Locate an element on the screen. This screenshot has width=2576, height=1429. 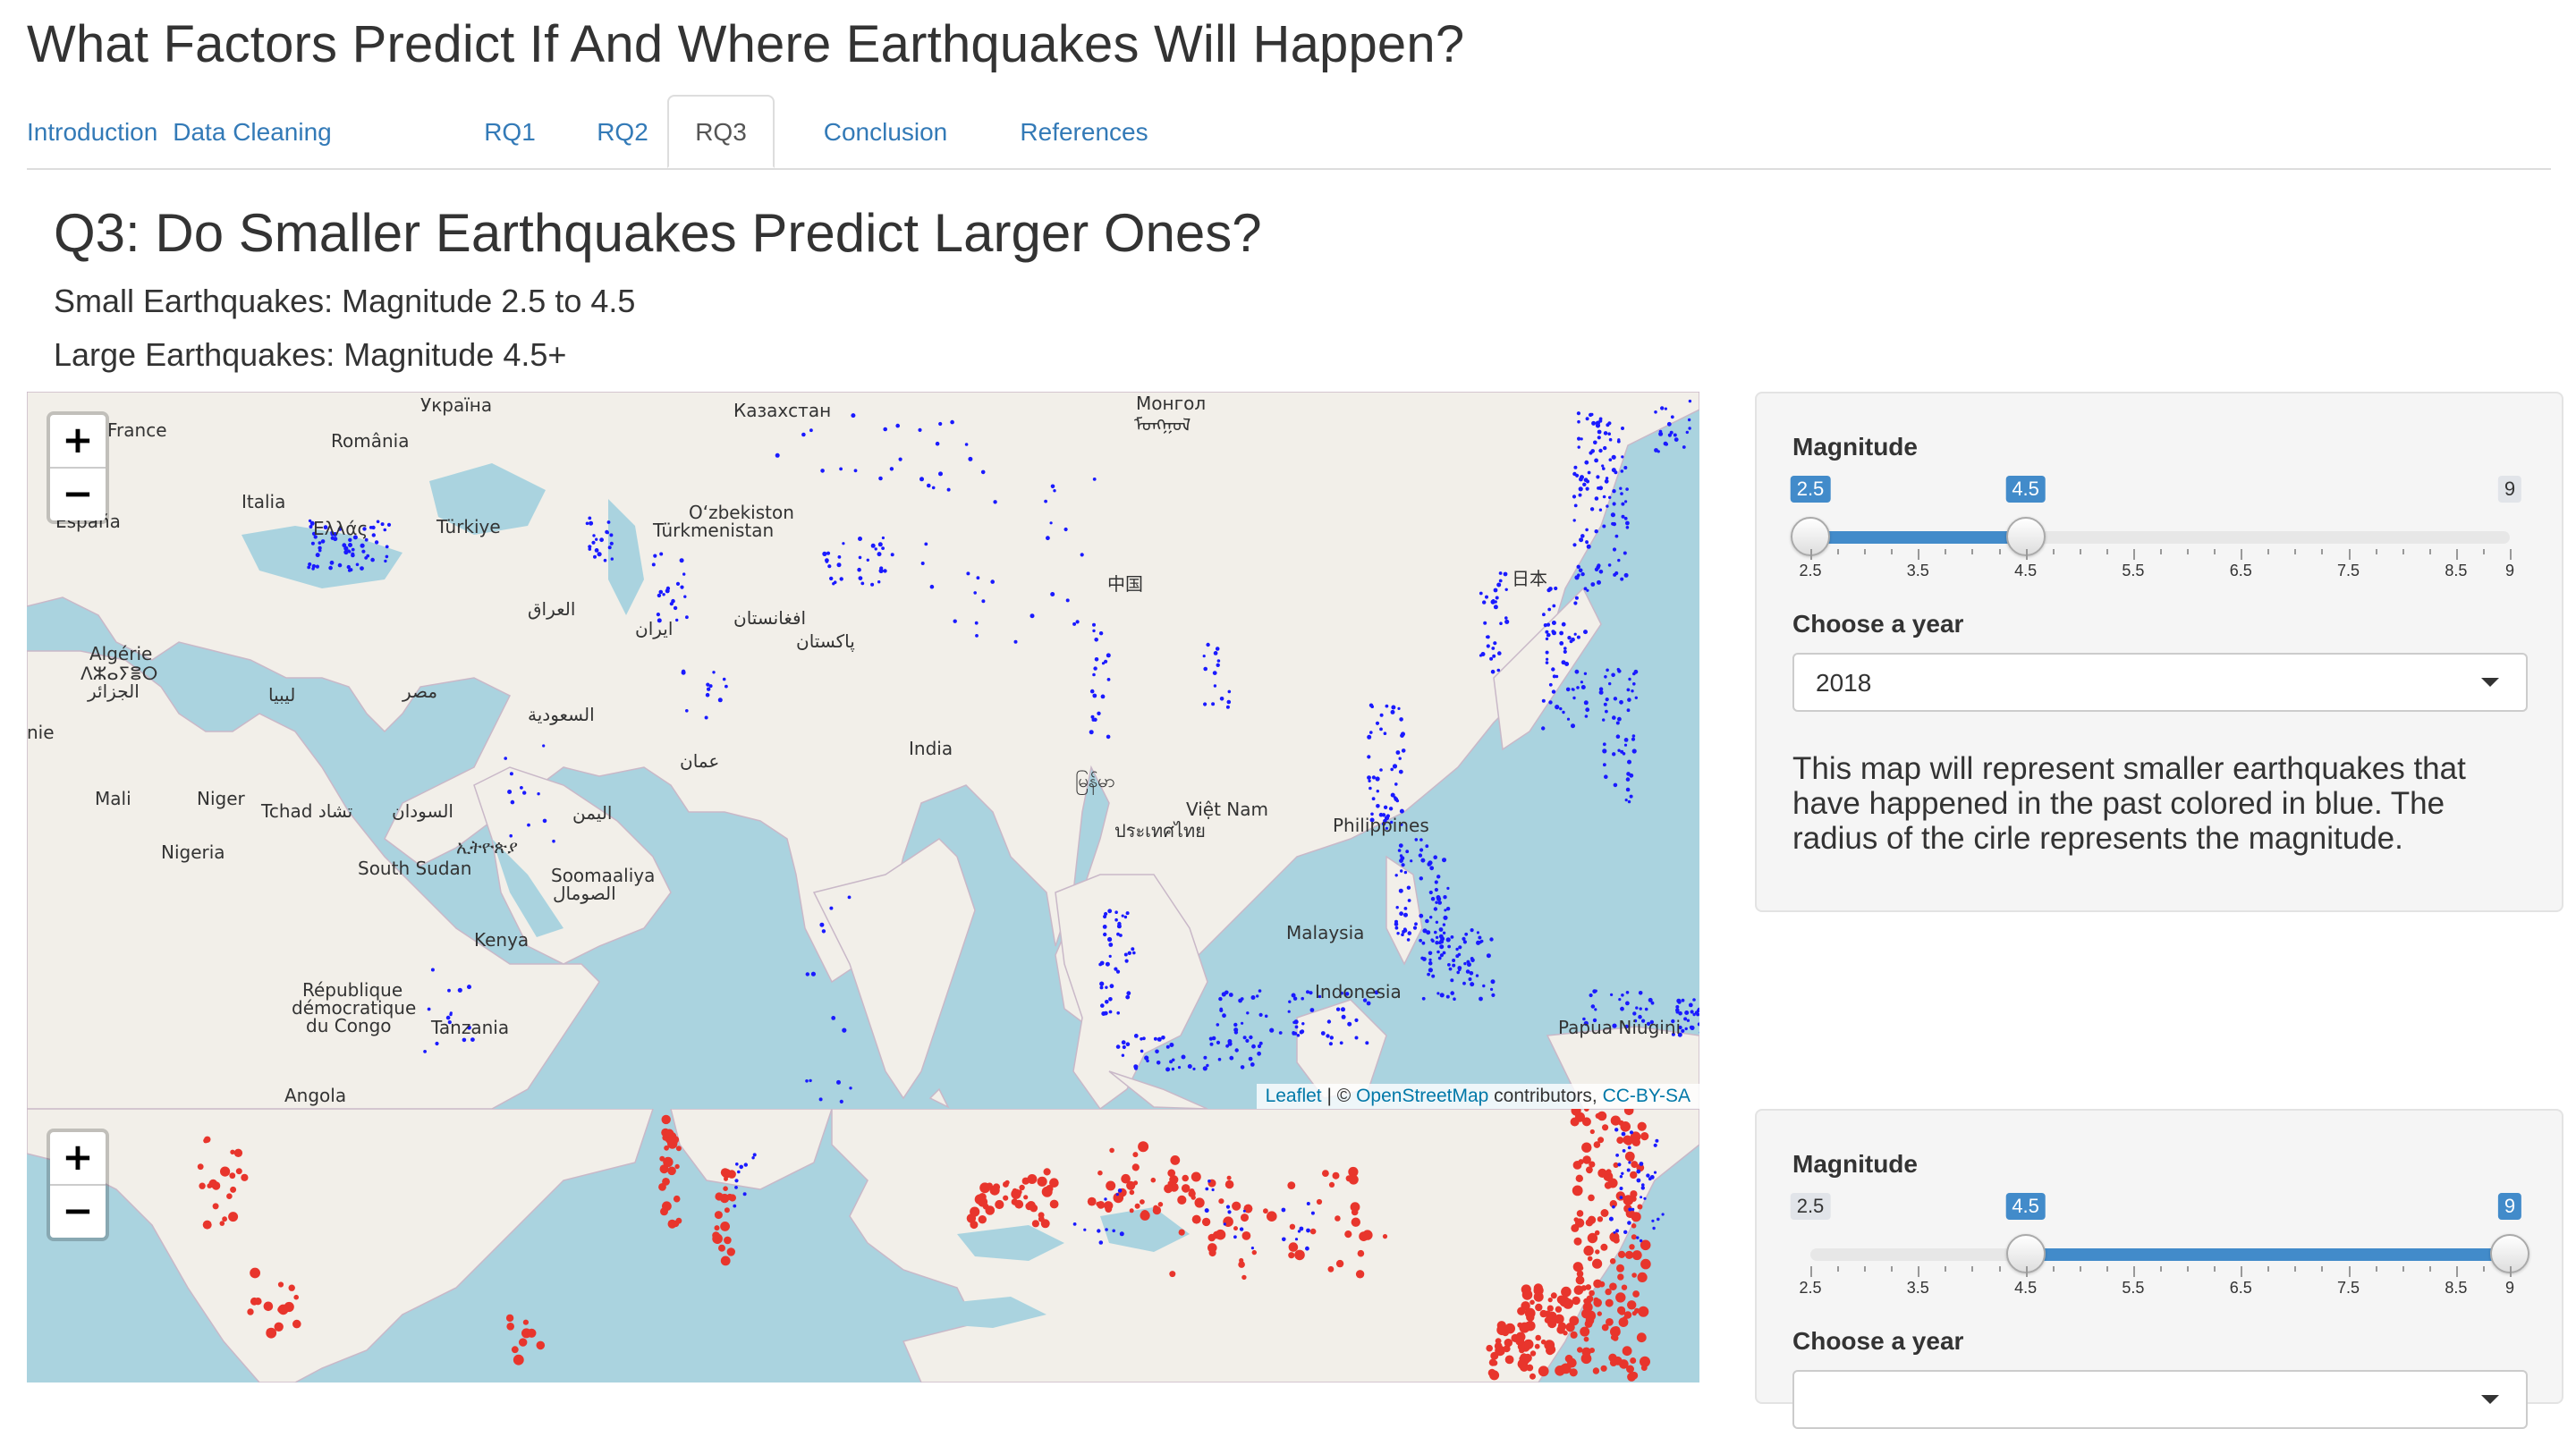
magnitude-slider: 9 2.5 4.5 2.53.54.55.56.57.58.59 is located at coordinates (2160, 520).